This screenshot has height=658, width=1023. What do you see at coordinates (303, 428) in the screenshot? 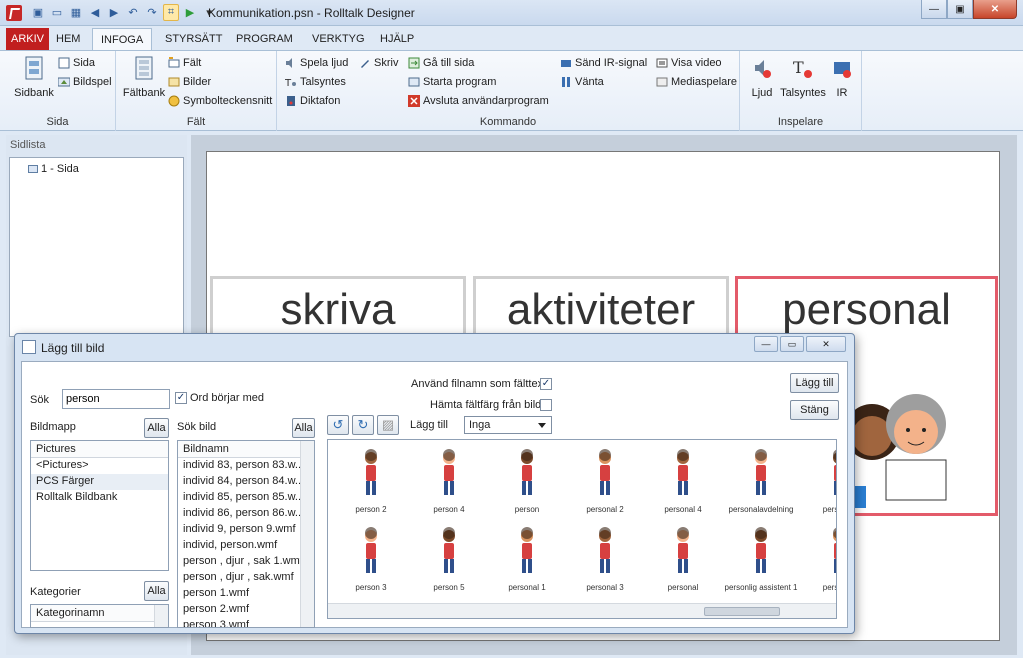
I see `sok-bild-alla-button: Alla` at bounding box center [303, 428].